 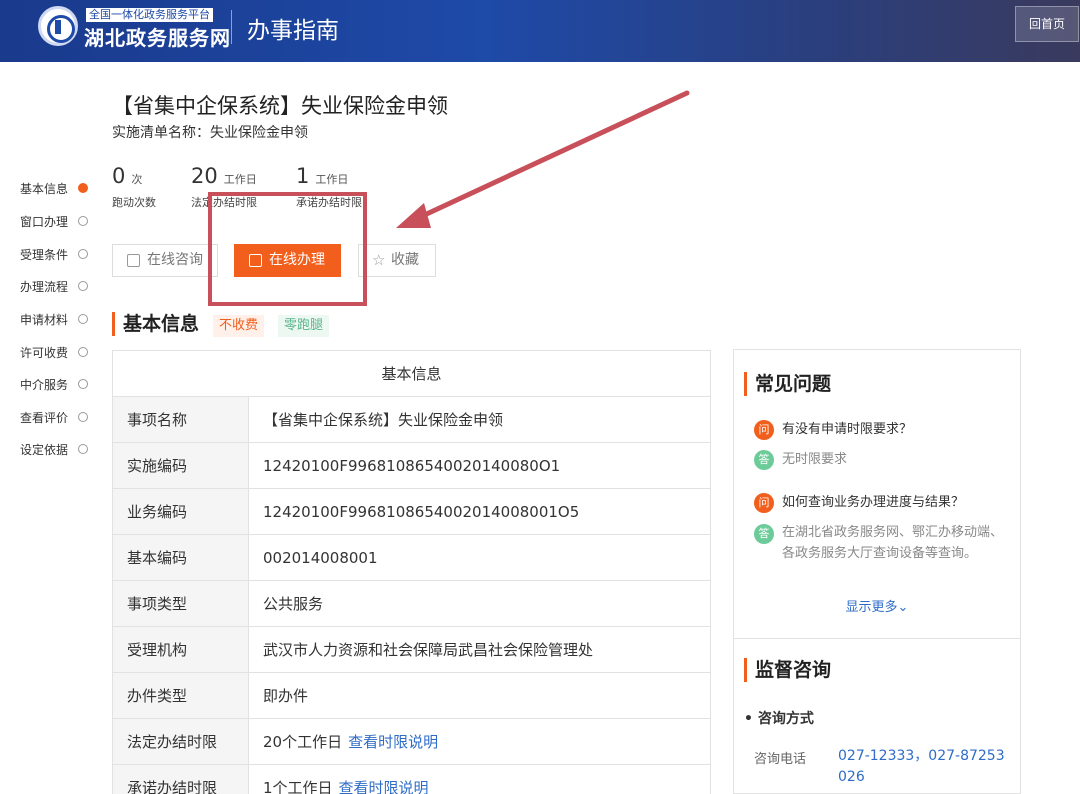 I want to click on logo-subtitle: 全国一体化政务服务平台, so click(x=149, y=15).